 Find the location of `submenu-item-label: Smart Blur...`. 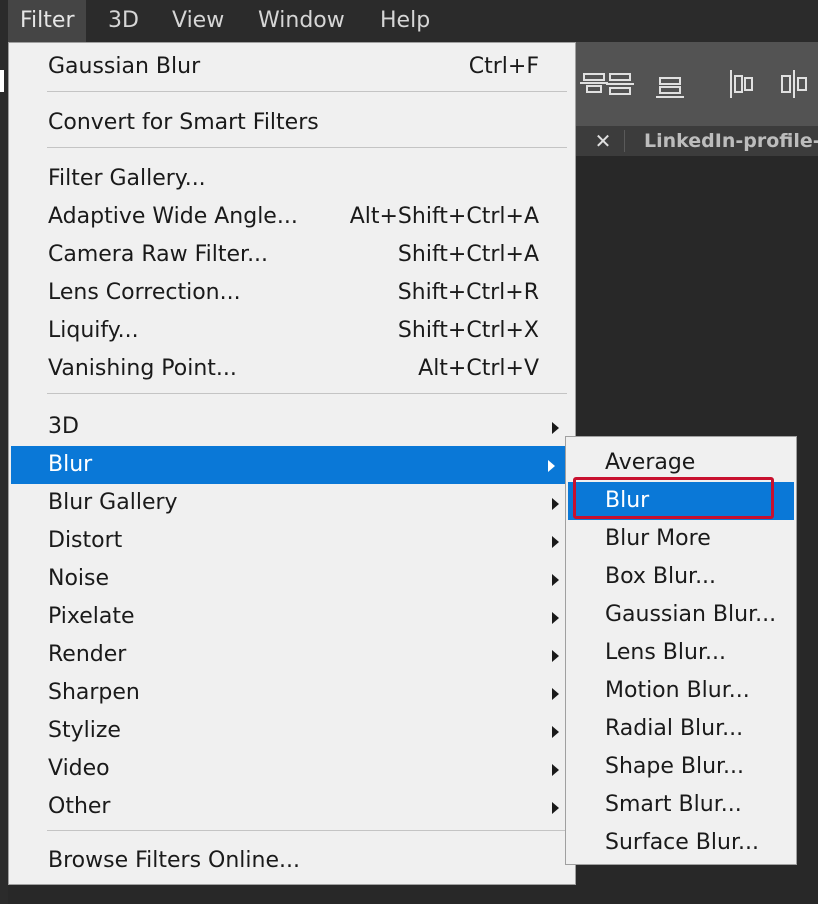

submenu-item-label: Smart Blur... is located at coordinates (673, 804).